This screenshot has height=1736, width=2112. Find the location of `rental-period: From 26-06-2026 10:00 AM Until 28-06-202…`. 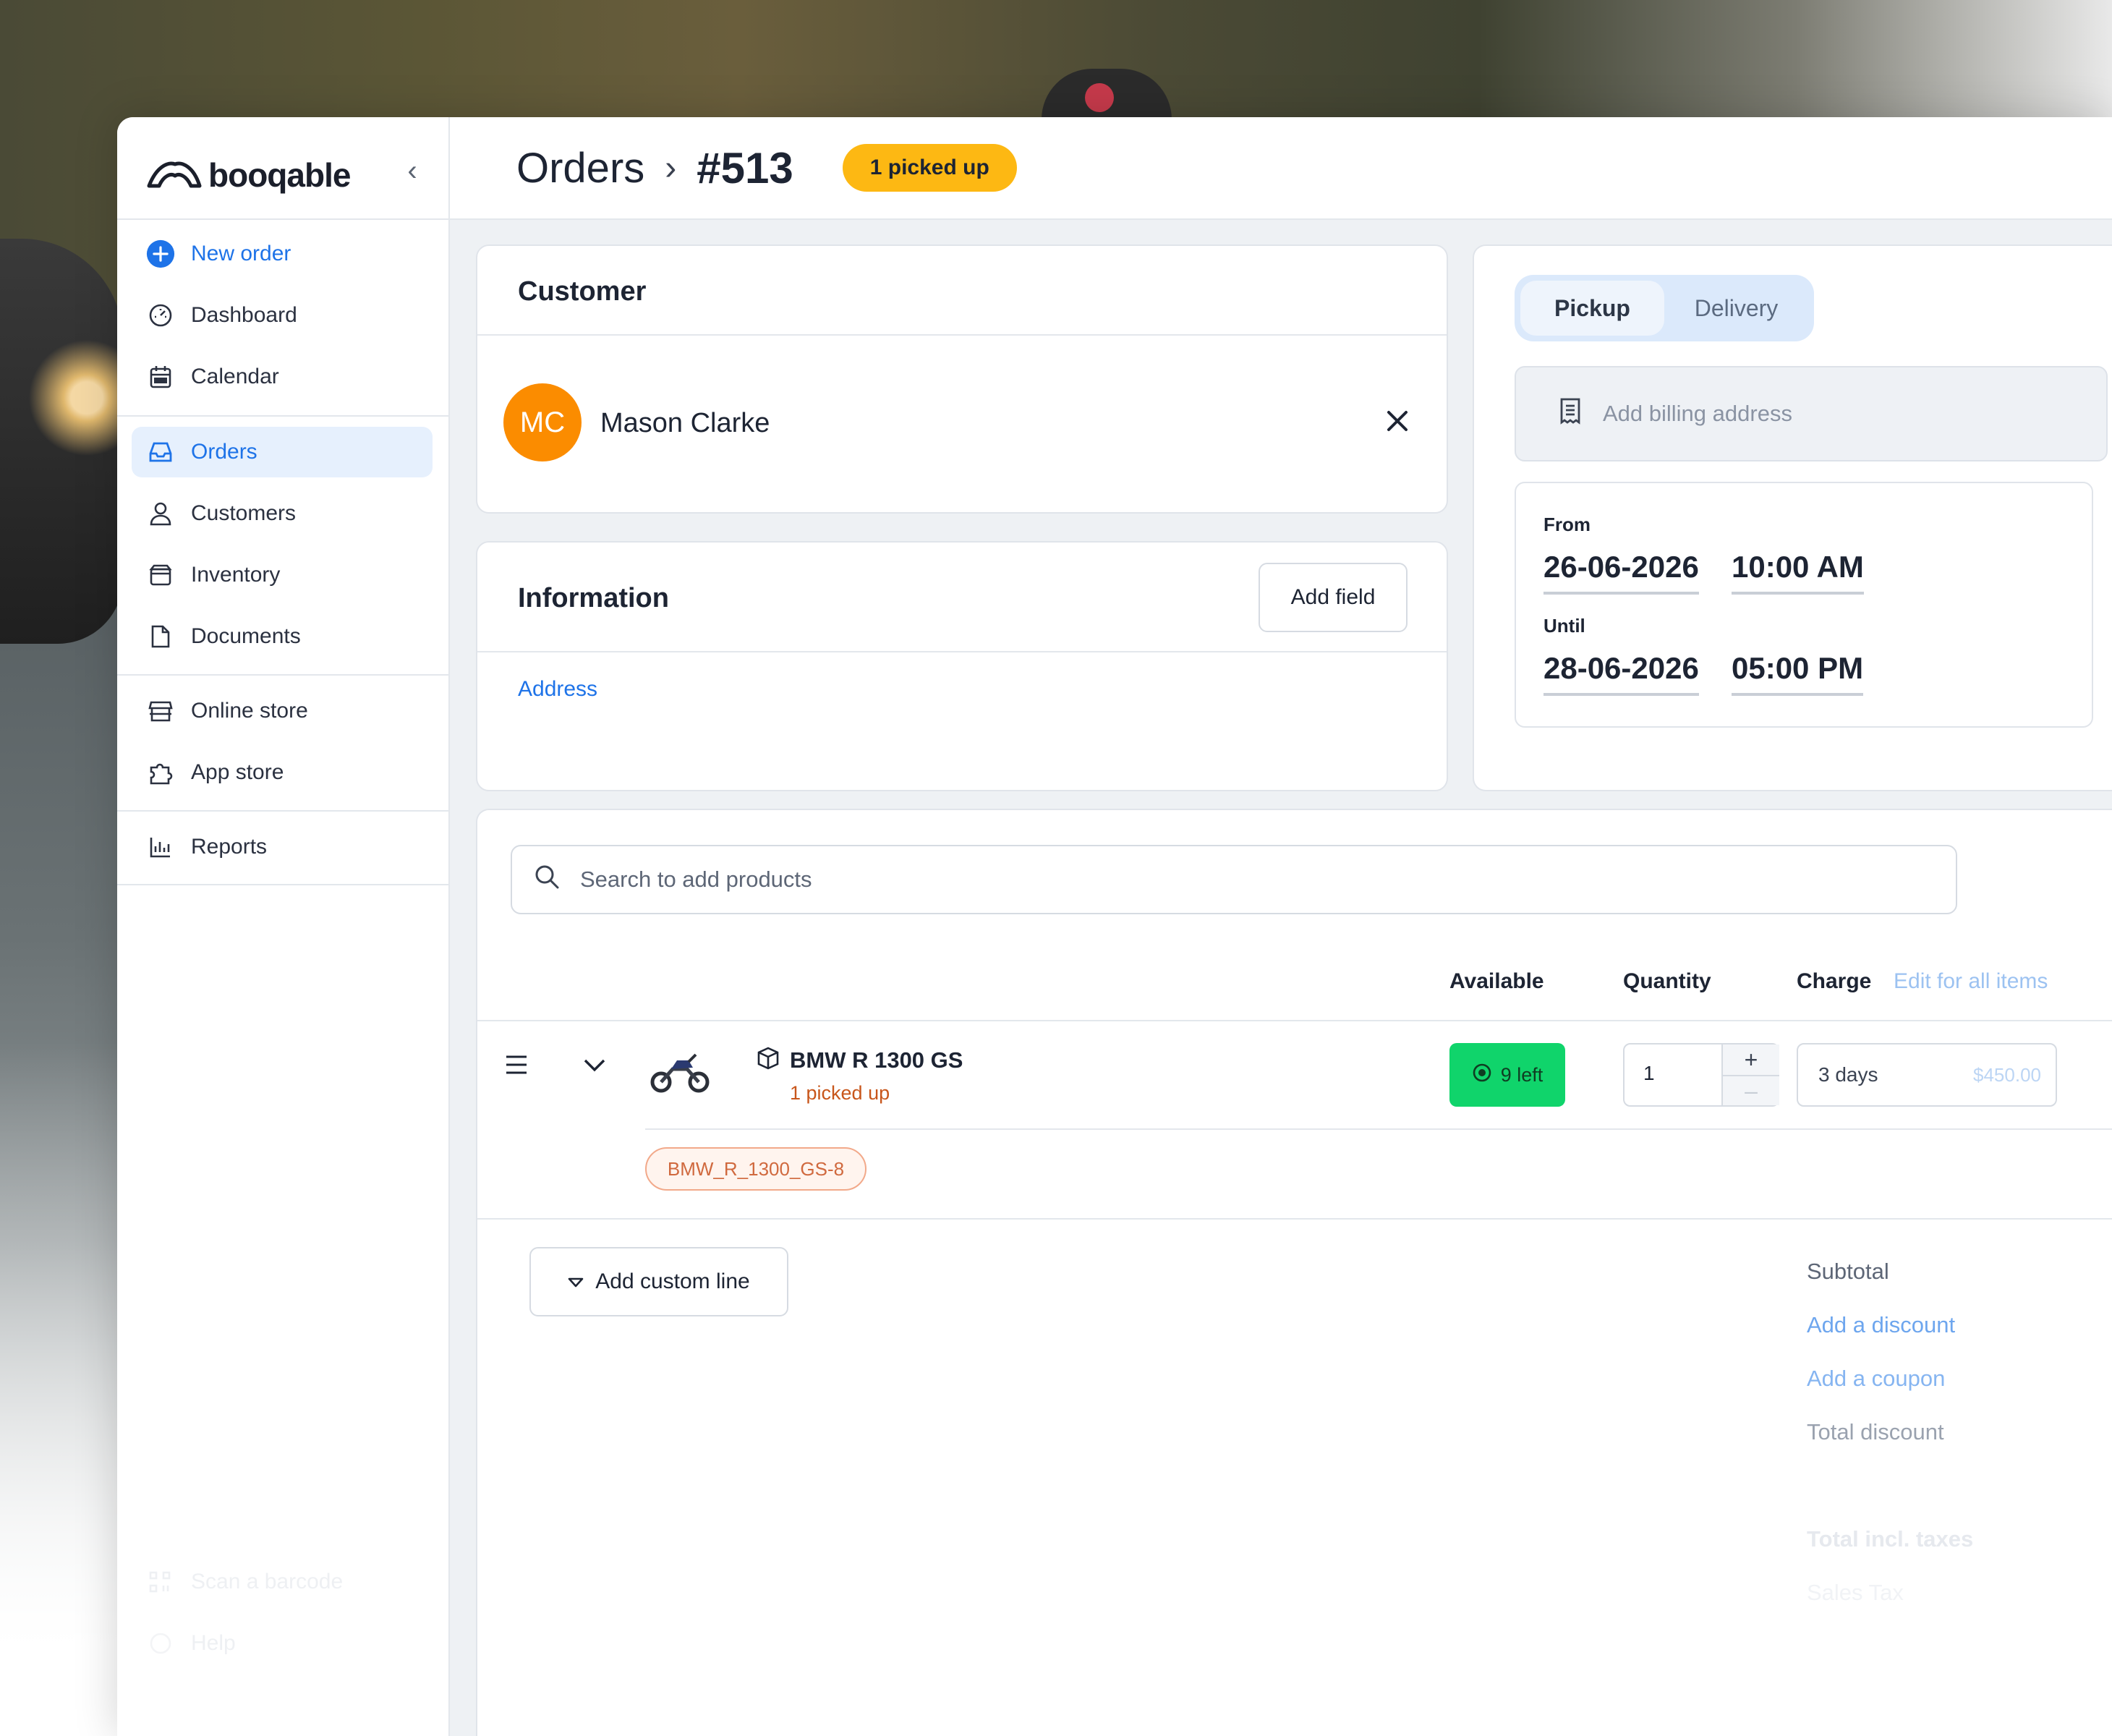

rental-period: From 26-06-2026 10:00 AM Until 28-06-202… is located at coordinates (1804, 605).